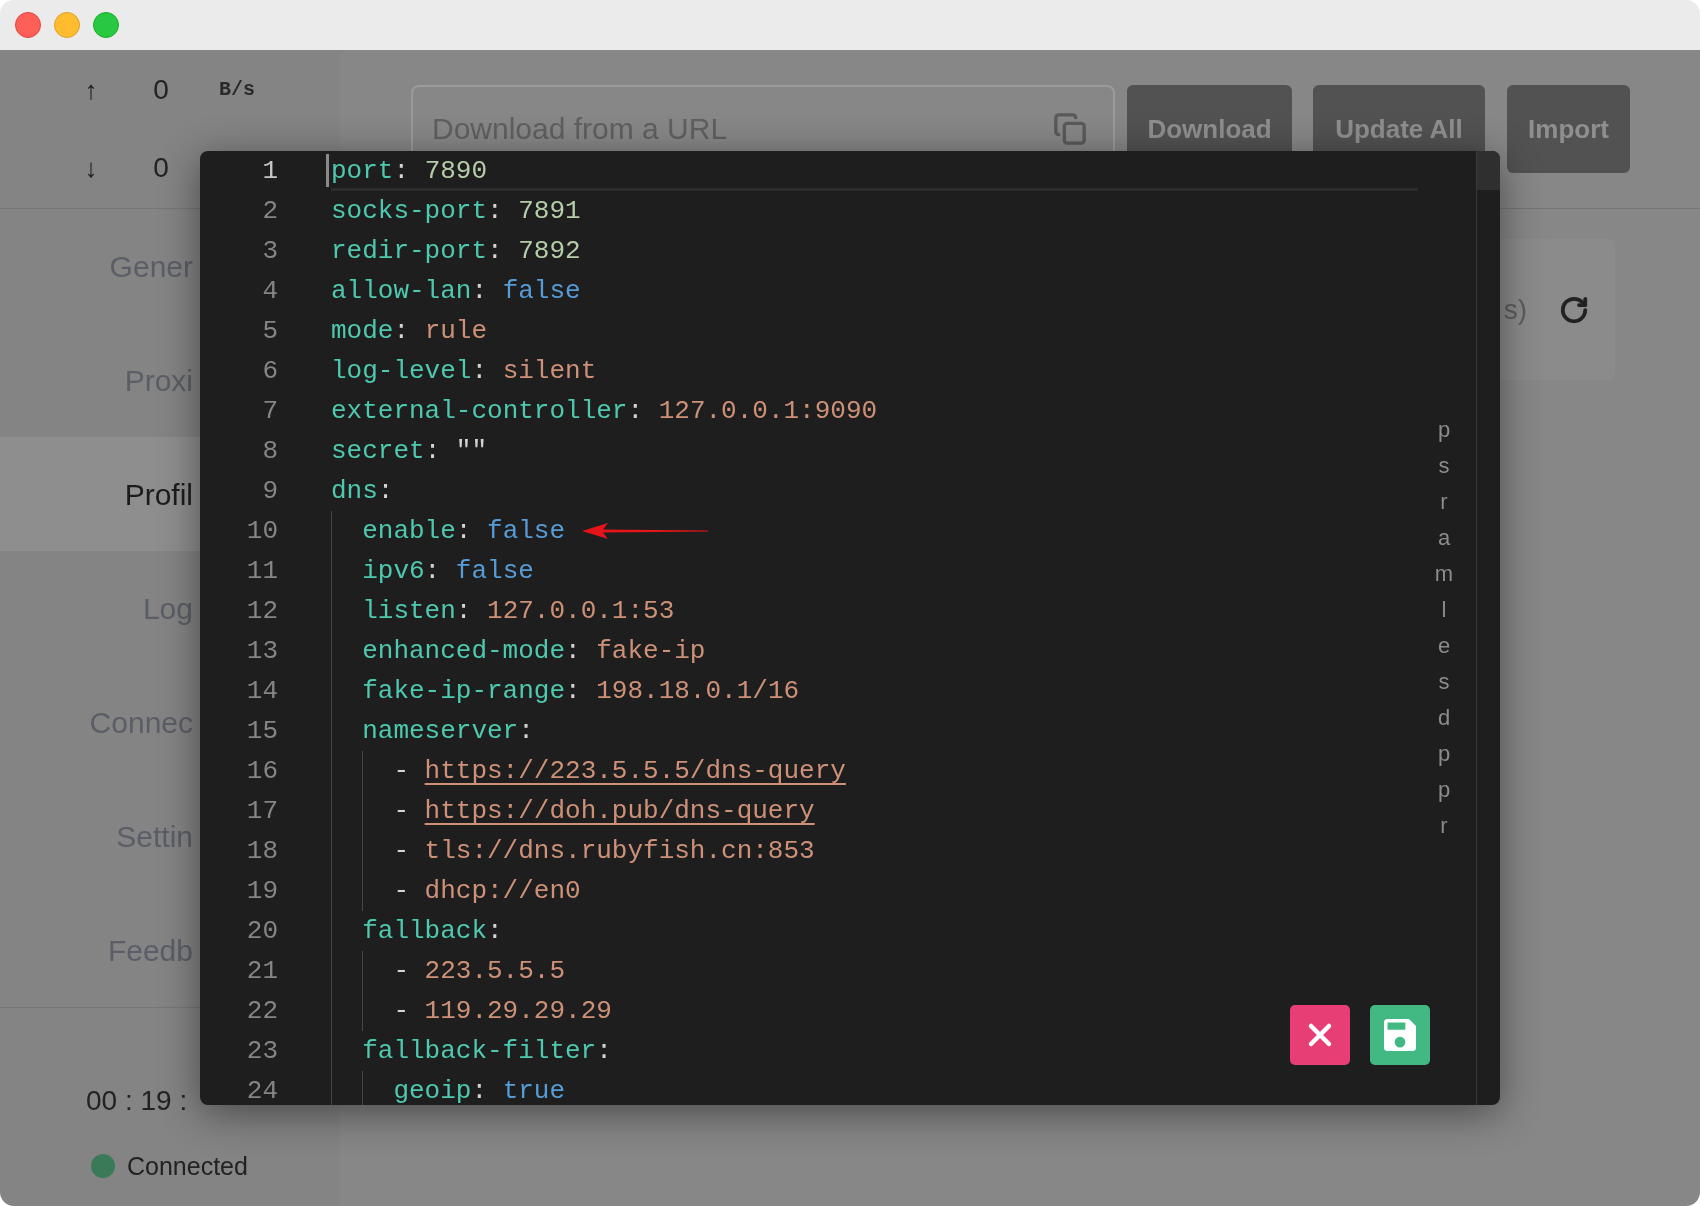 Image resolution: width=1700 pixels, height=1206 pixels. Describe the element at coordinates (518, 611) in the screenshot. I see `code-line: listen: 127.0.0.1:53` at that location.